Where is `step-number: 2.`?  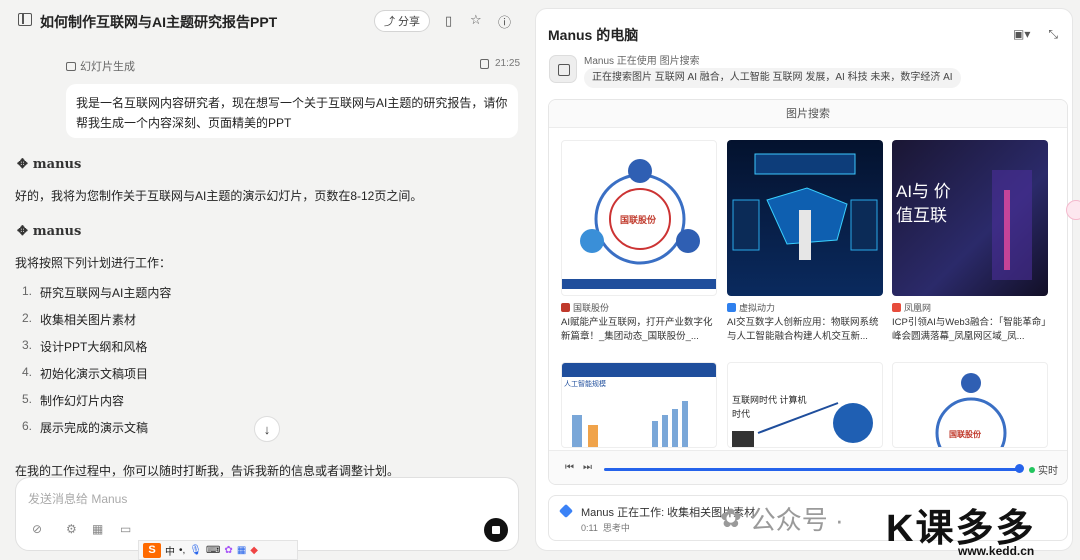
step-number: 2. is located at coordinates (27, 318).